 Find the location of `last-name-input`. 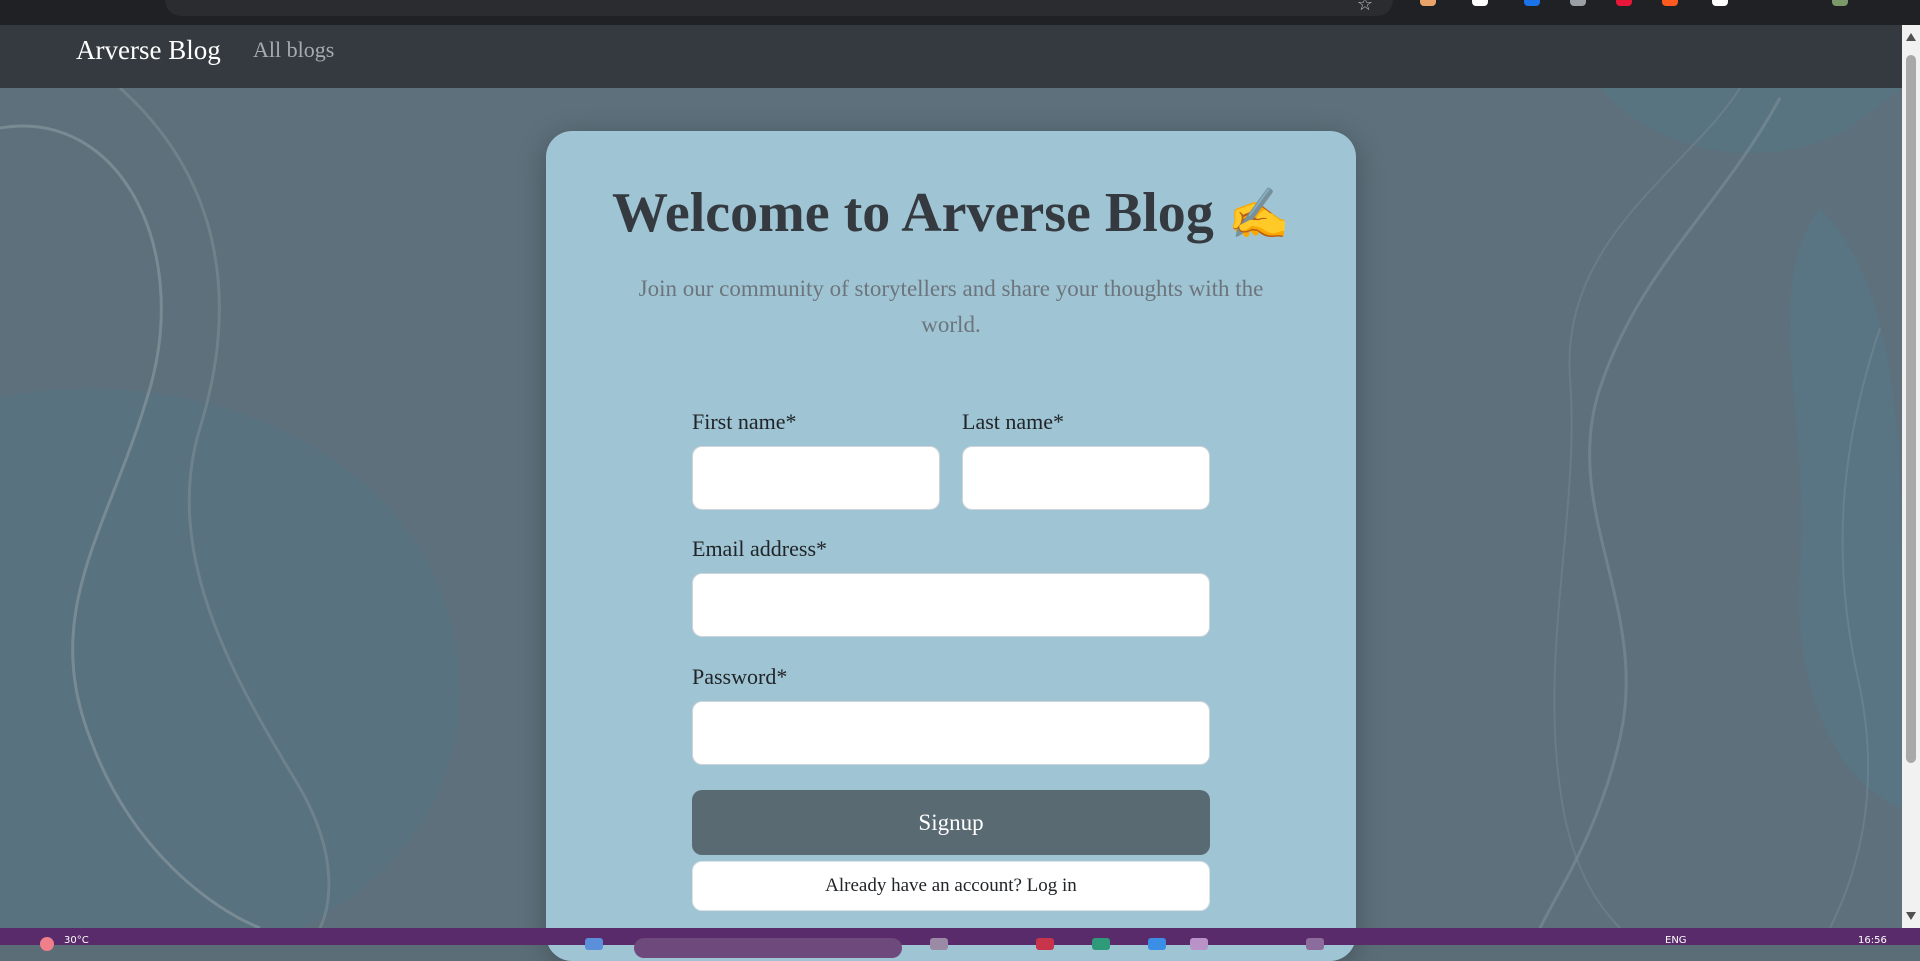

last-name-input is located at coordinates (1086, 478).